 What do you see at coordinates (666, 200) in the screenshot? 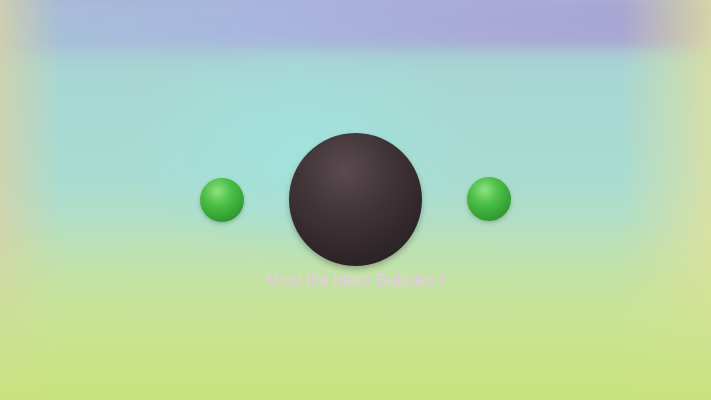
I see `background-wash-right` at bounding box center [666, 200].